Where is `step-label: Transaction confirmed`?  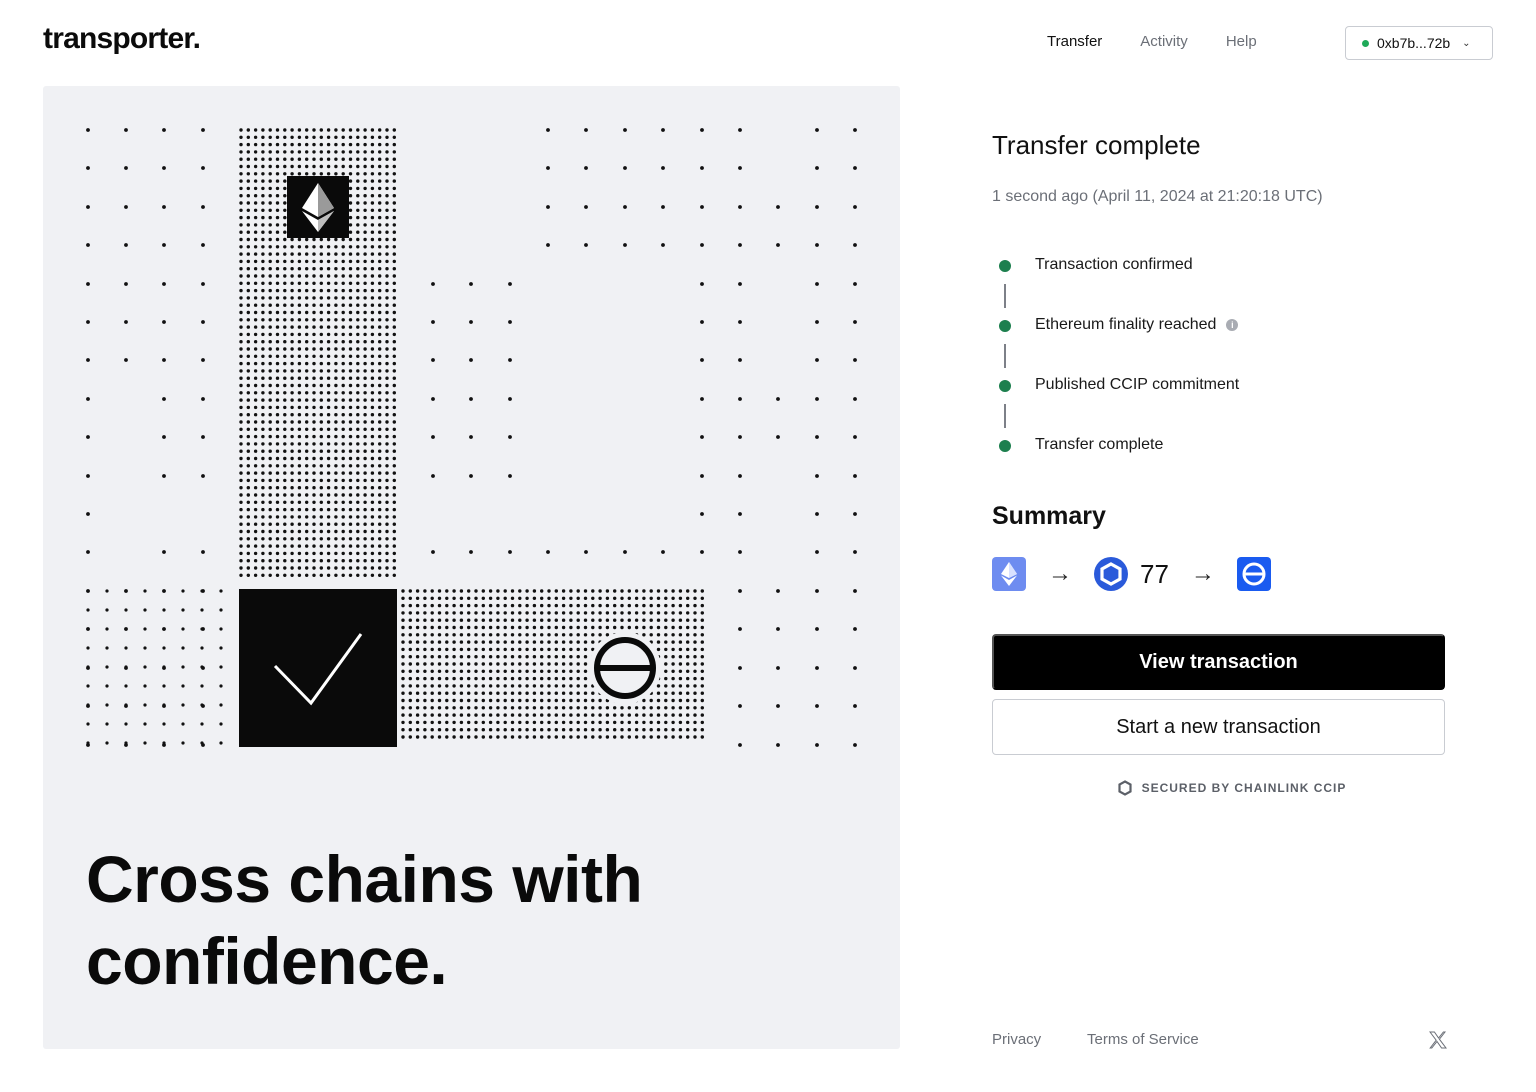
step-label: Transaction confirmed is located at coordinates (1114, 264).